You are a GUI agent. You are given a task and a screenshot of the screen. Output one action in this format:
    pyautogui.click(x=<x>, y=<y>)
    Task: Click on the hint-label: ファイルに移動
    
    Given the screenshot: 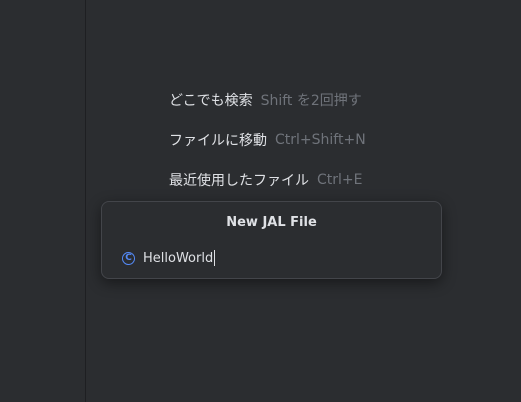 What is the action you would take?
    pyautogui.click(x=218, y=141)
    